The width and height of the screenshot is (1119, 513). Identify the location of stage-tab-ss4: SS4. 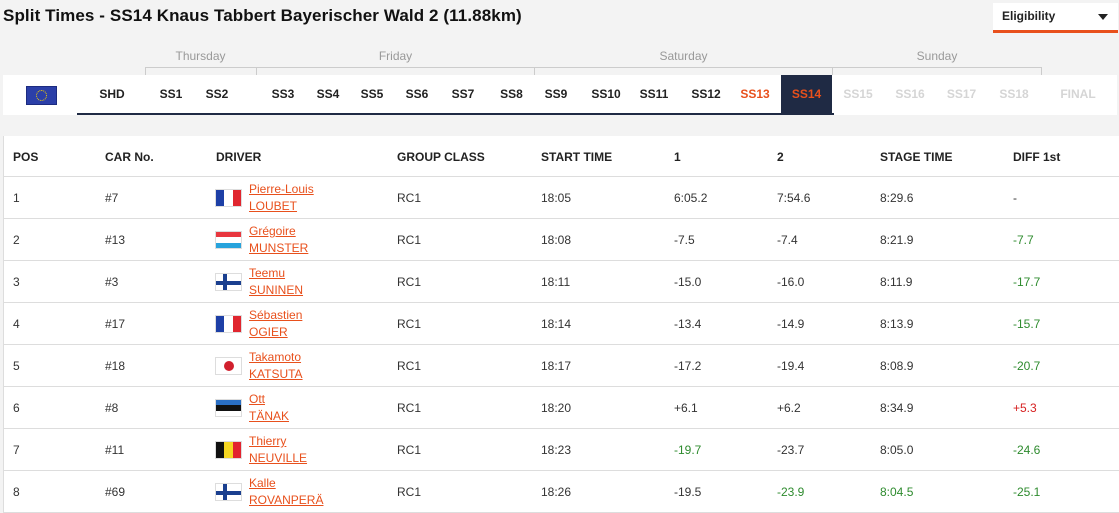
(328, 94).